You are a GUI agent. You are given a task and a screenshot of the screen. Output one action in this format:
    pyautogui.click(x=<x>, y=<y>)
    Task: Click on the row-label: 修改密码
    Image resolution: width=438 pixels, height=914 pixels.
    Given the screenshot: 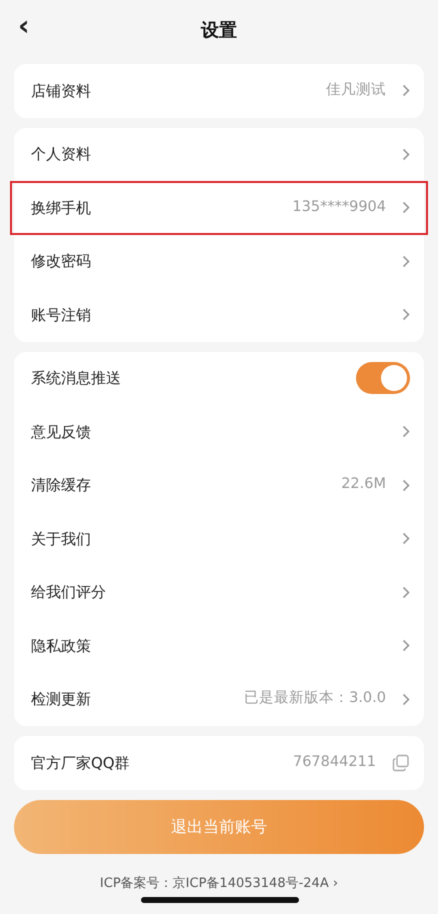 What is the action you would take?
    pyautogui.click(x=61, y=261)
    